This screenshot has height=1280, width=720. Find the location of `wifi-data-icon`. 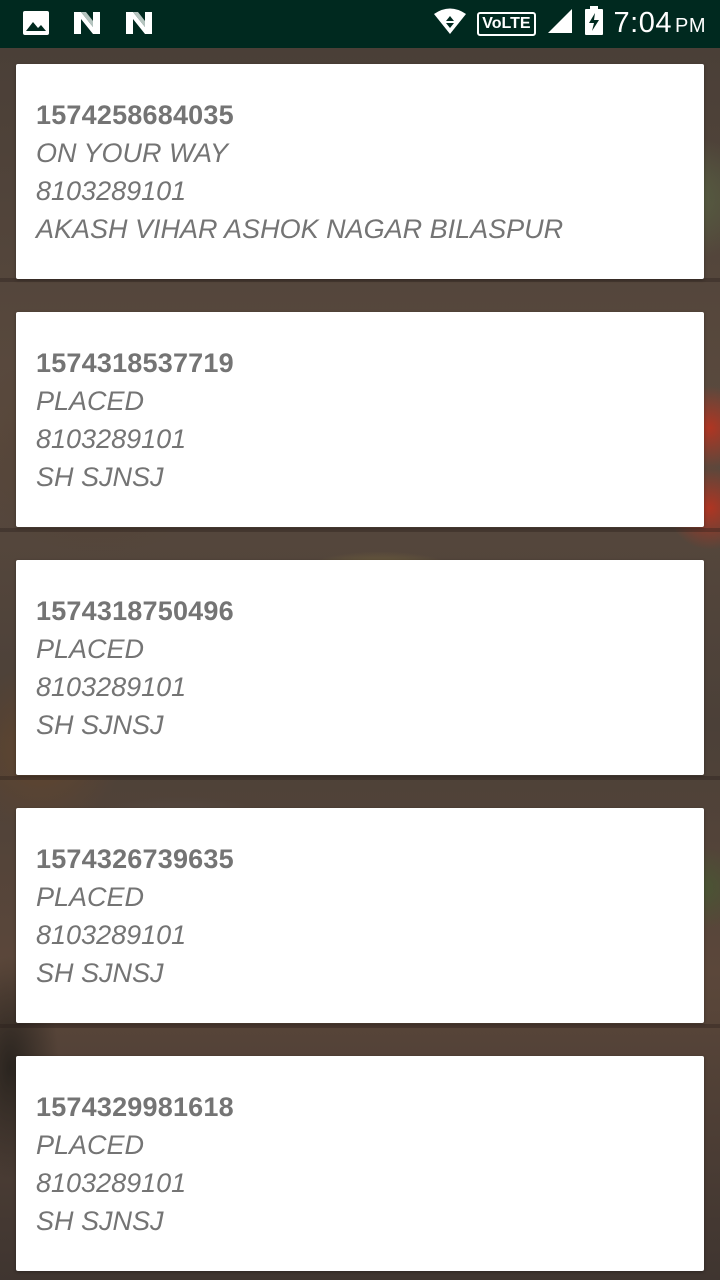

wifi-data-icon is located at coordinates (450, 23).